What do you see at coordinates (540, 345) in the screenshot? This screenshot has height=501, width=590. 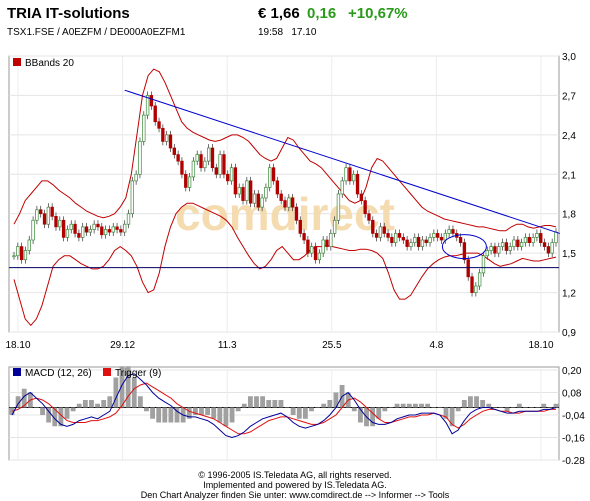 I see `price-x-tick-label: 18.10` at bounding box center [540, 345].